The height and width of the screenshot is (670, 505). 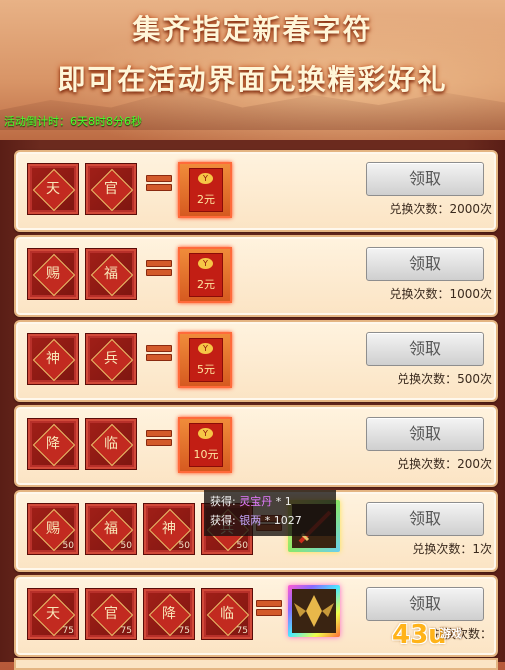 I want to click on char-card-1: 赐, so click(x=53, y=274).